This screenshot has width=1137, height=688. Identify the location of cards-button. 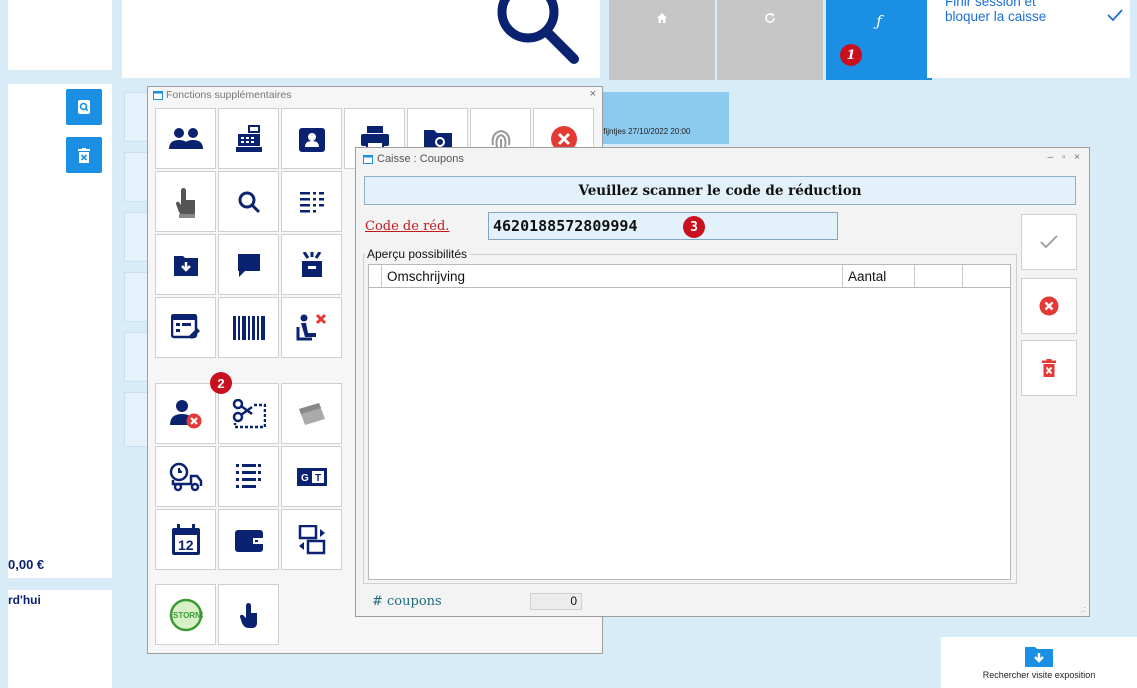
(311, 413).